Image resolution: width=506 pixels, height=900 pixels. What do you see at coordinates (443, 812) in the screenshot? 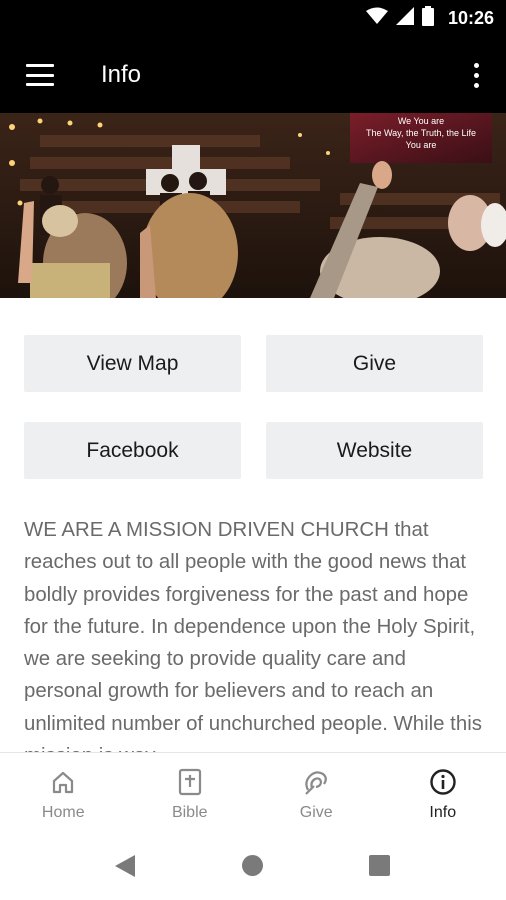
I see `nav-label: Info` at bounding box center [443, 812].